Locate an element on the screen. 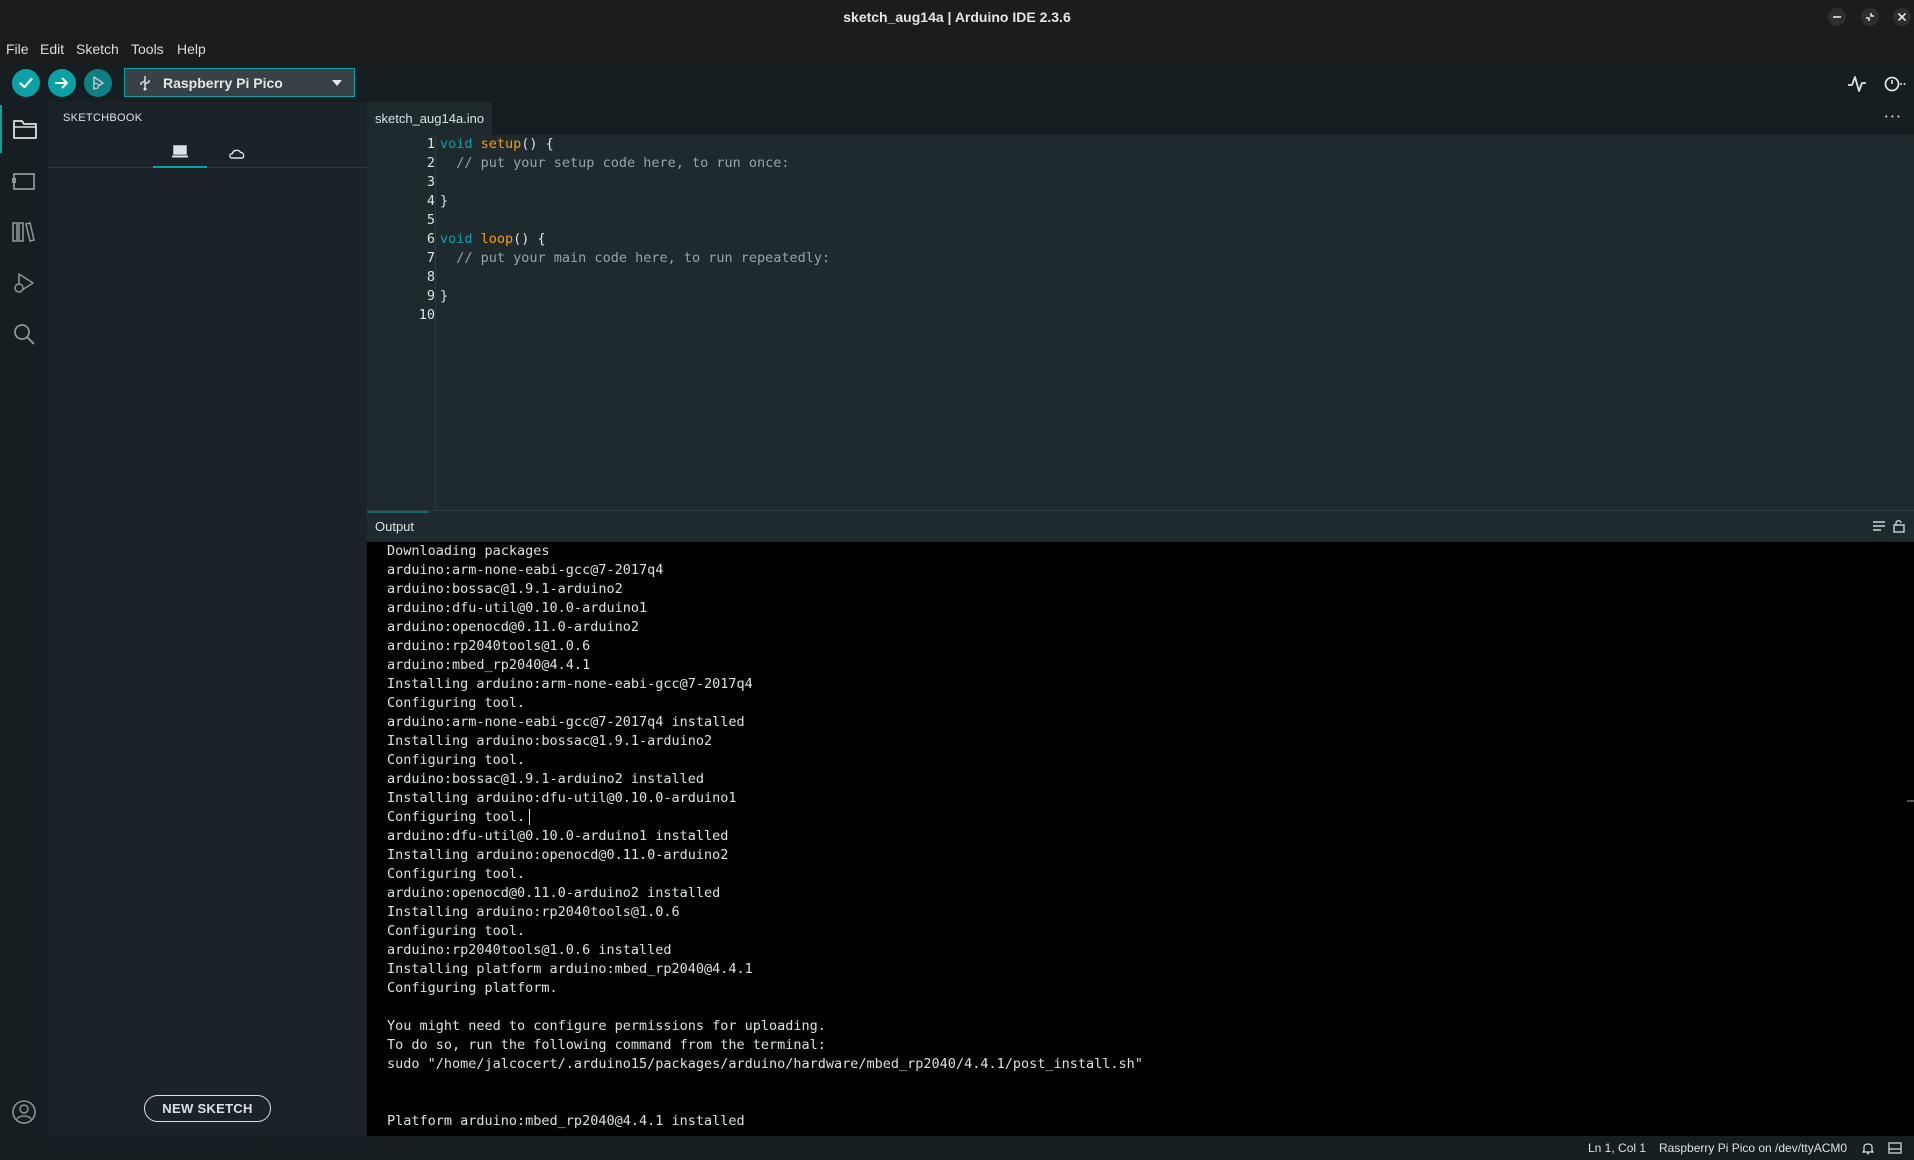  serial-plotter-button is located at coordinates (1857, 84).